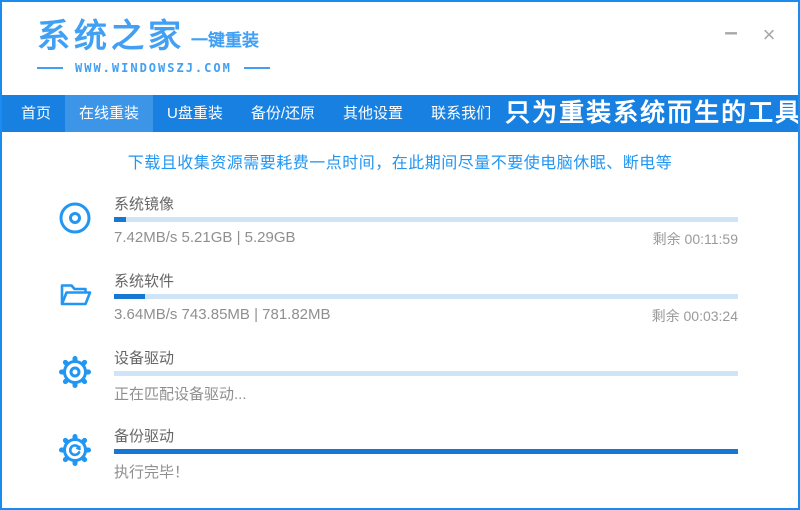  Describe the element at coordinates (769, 35) in the screenshot. I see `close-icon: ×` at that location.